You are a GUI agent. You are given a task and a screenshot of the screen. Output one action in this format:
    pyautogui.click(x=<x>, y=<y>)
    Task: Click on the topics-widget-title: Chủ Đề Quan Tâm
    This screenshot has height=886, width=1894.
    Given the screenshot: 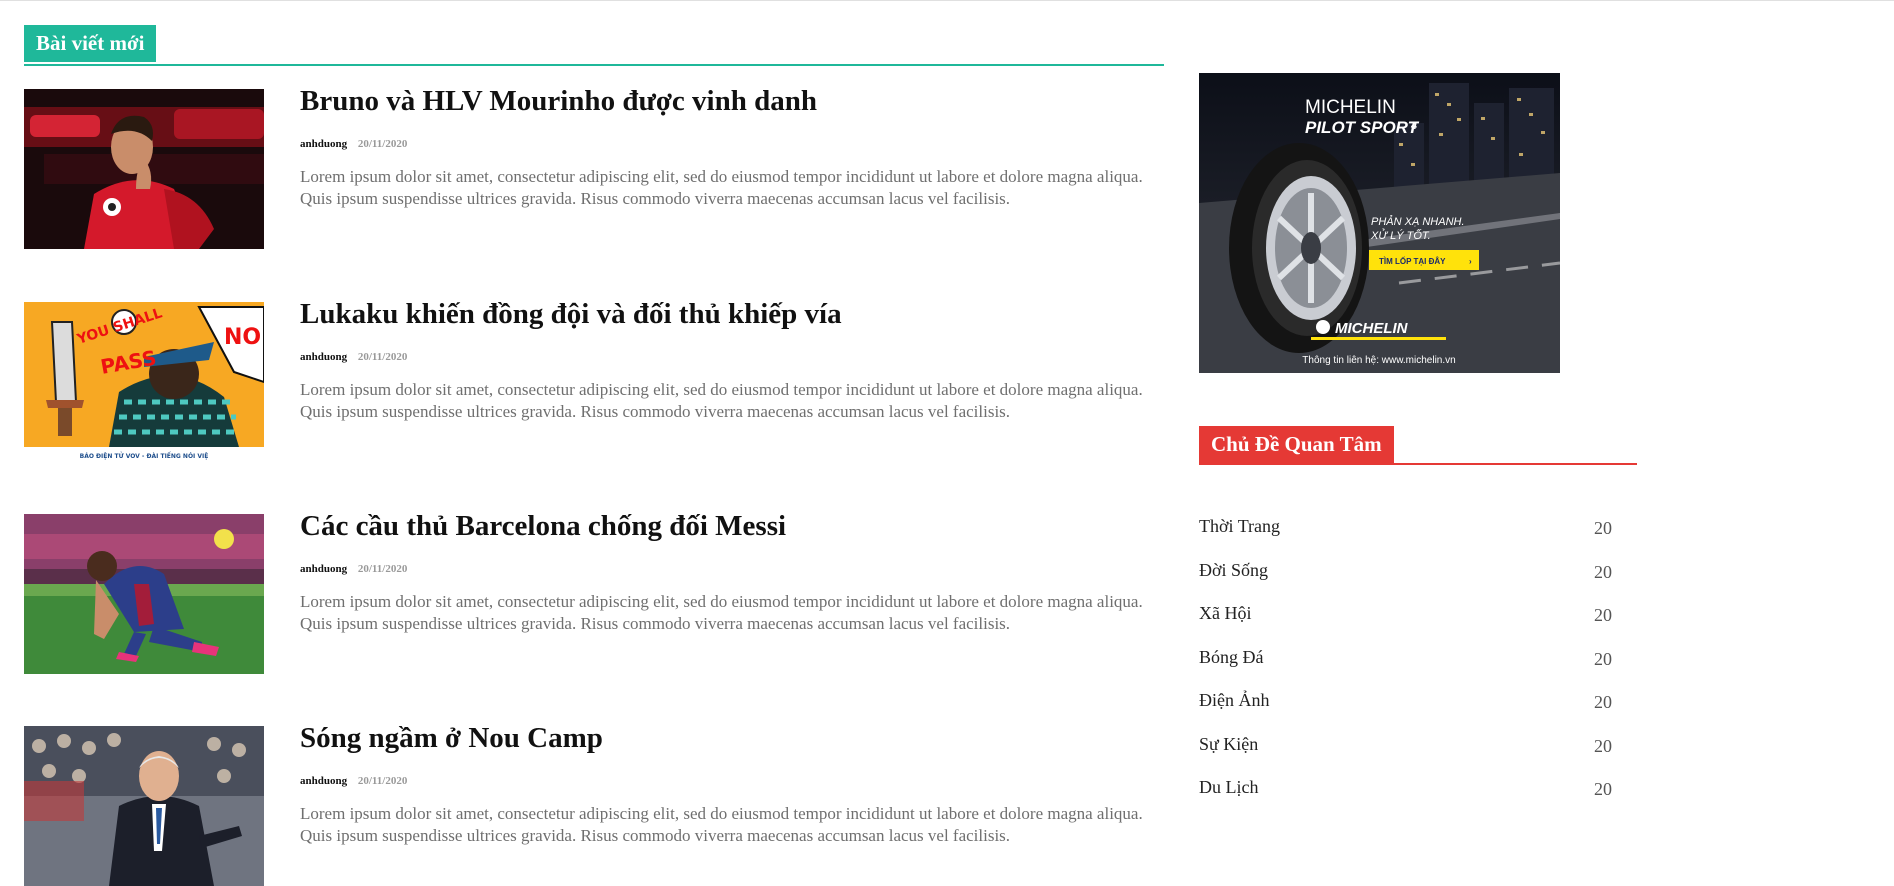 What is the action you would take?
    pyautogui.click(x=1296, y=444)
    